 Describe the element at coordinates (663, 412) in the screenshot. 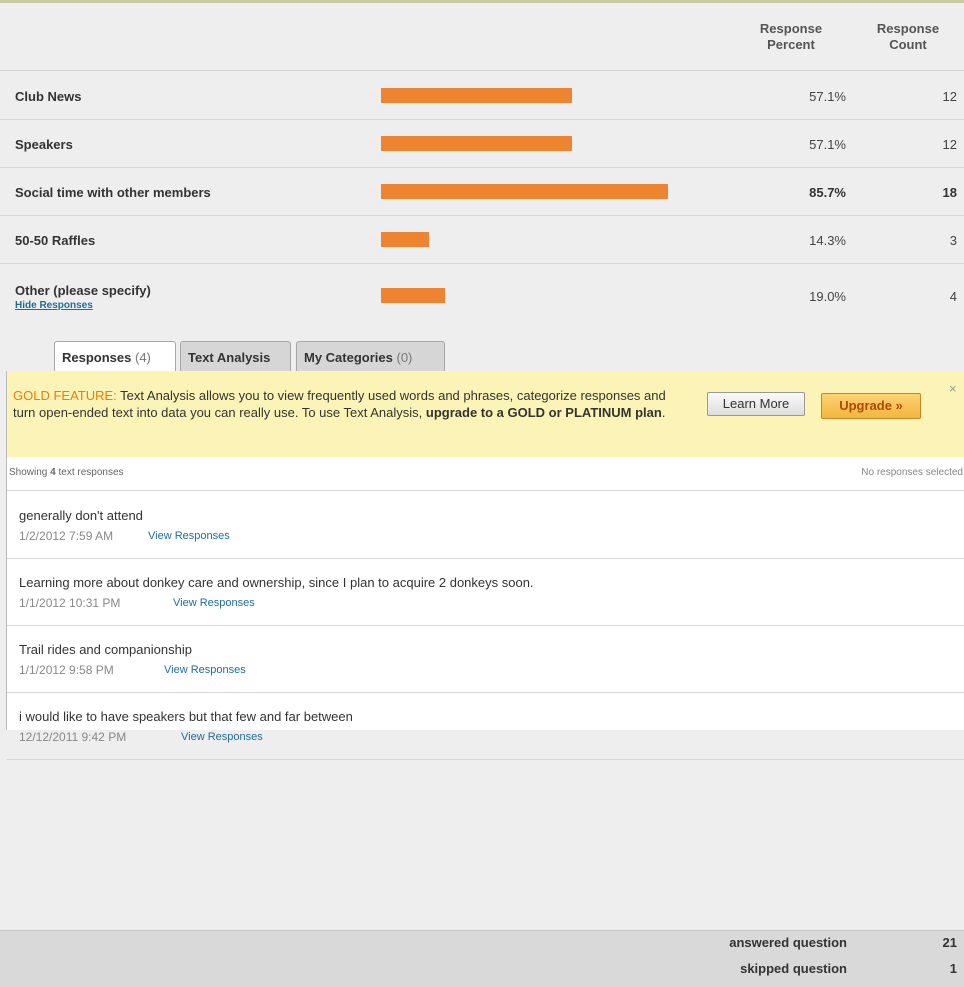

I see `gold-feature-end: .` at that location.